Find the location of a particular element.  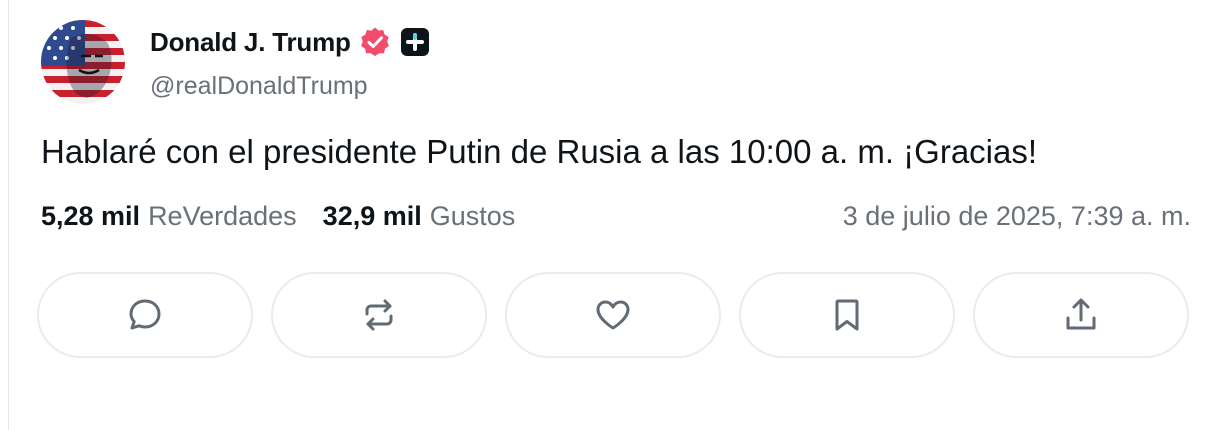

avatar is located at coordinates (83, 62).